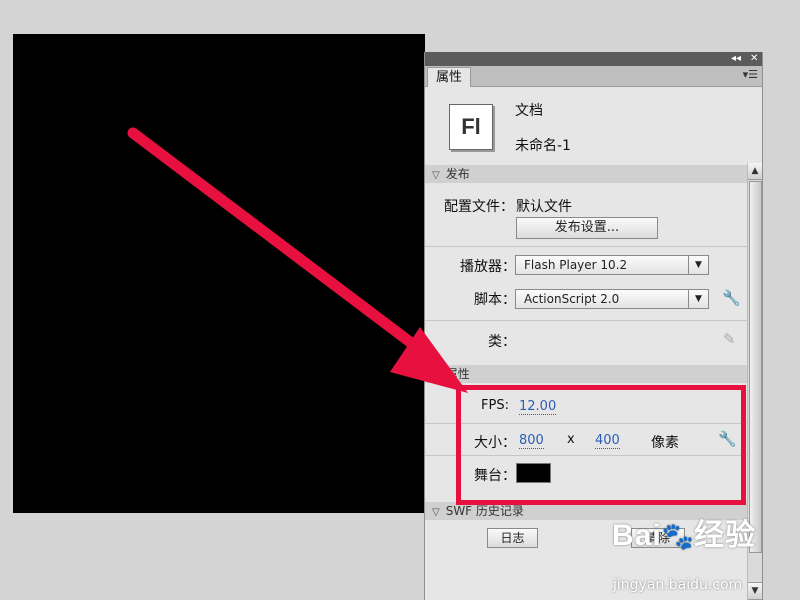 This screenshot has width=800, height=600. Describe the element at coordinates (637, 535) in the screenshot. I see `watermark-logo: Bai` at that location.